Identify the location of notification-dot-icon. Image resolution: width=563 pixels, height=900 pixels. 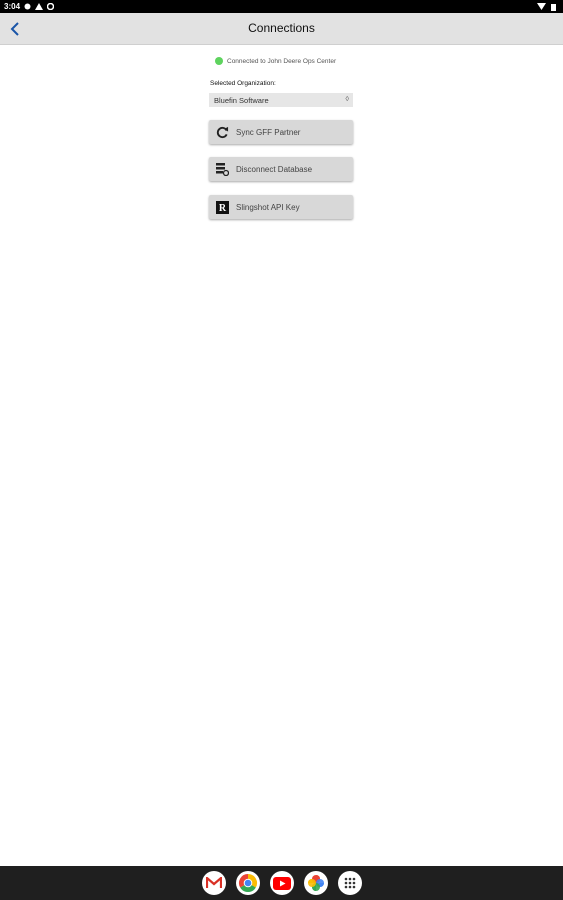
(27, 6).